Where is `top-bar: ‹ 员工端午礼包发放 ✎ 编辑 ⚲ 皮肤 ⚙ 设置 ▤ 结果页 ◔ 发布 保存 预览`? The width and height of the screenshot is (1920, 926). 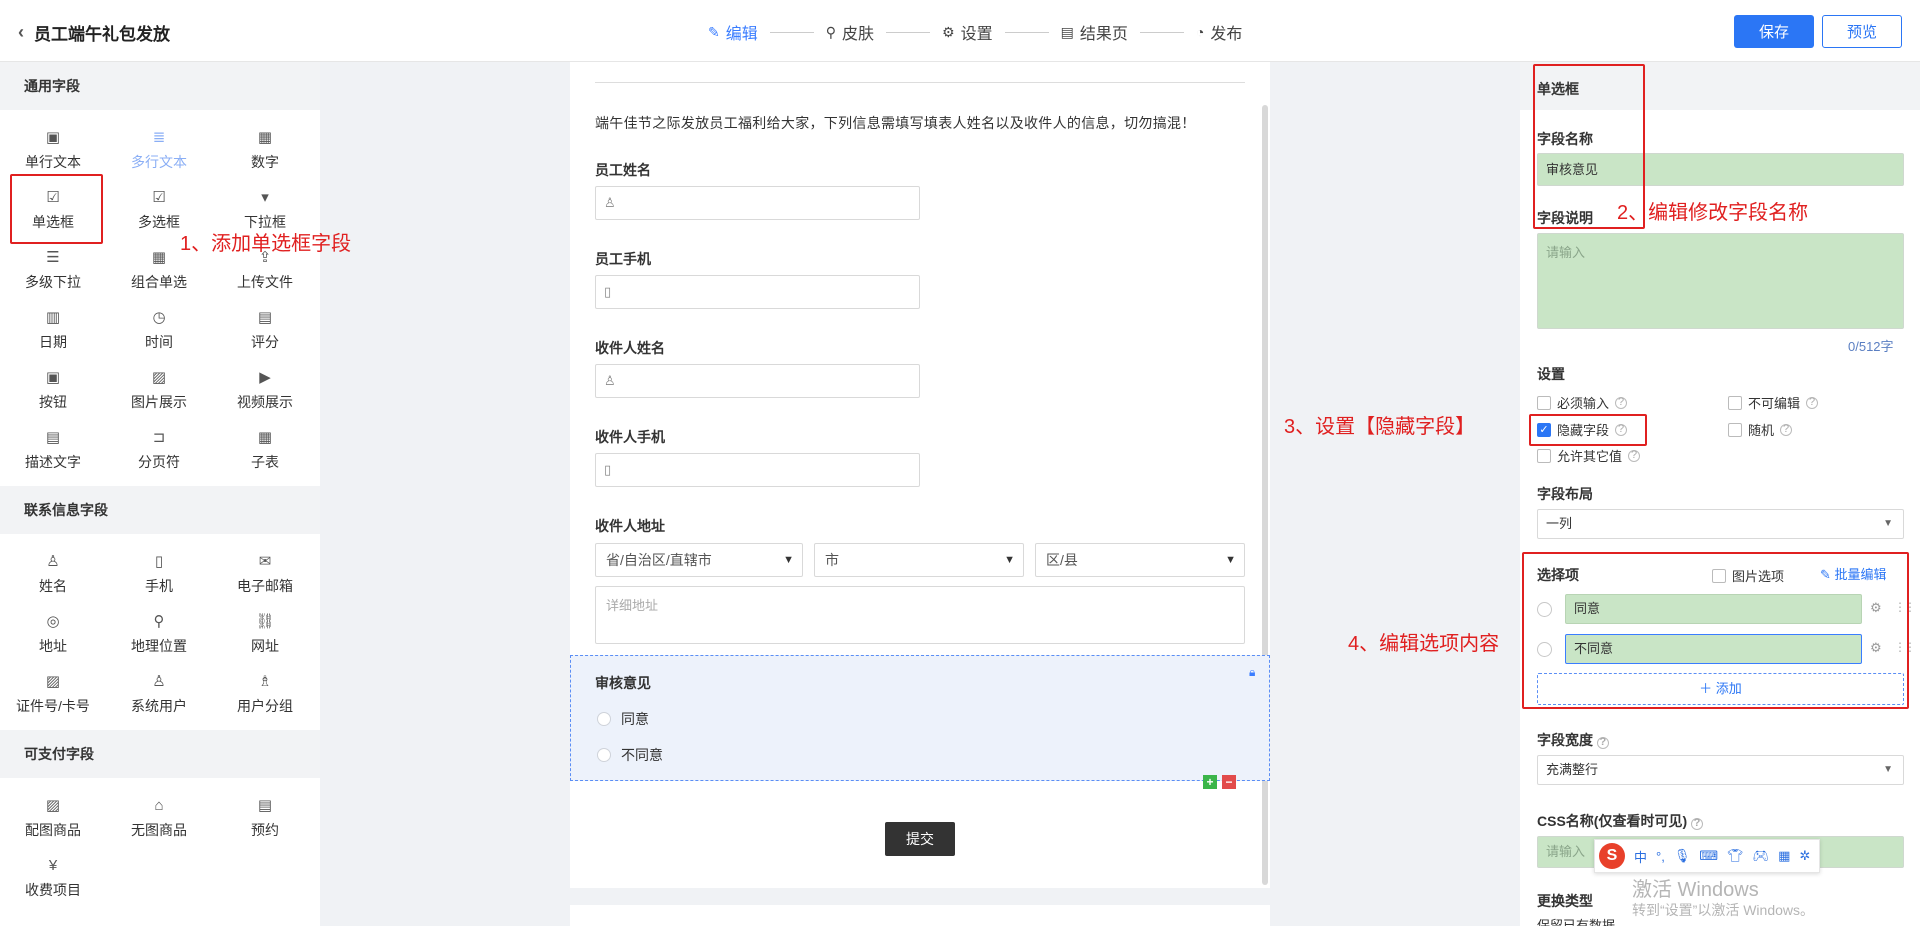 top-bar: ‹ 员工端午礼包发放 ✎ 编辑 ⚲ 皮肤 ⚙ 设置 ▤ 结果页 ◔ 发布 保存 预览 is located at coordinates (960, 31).